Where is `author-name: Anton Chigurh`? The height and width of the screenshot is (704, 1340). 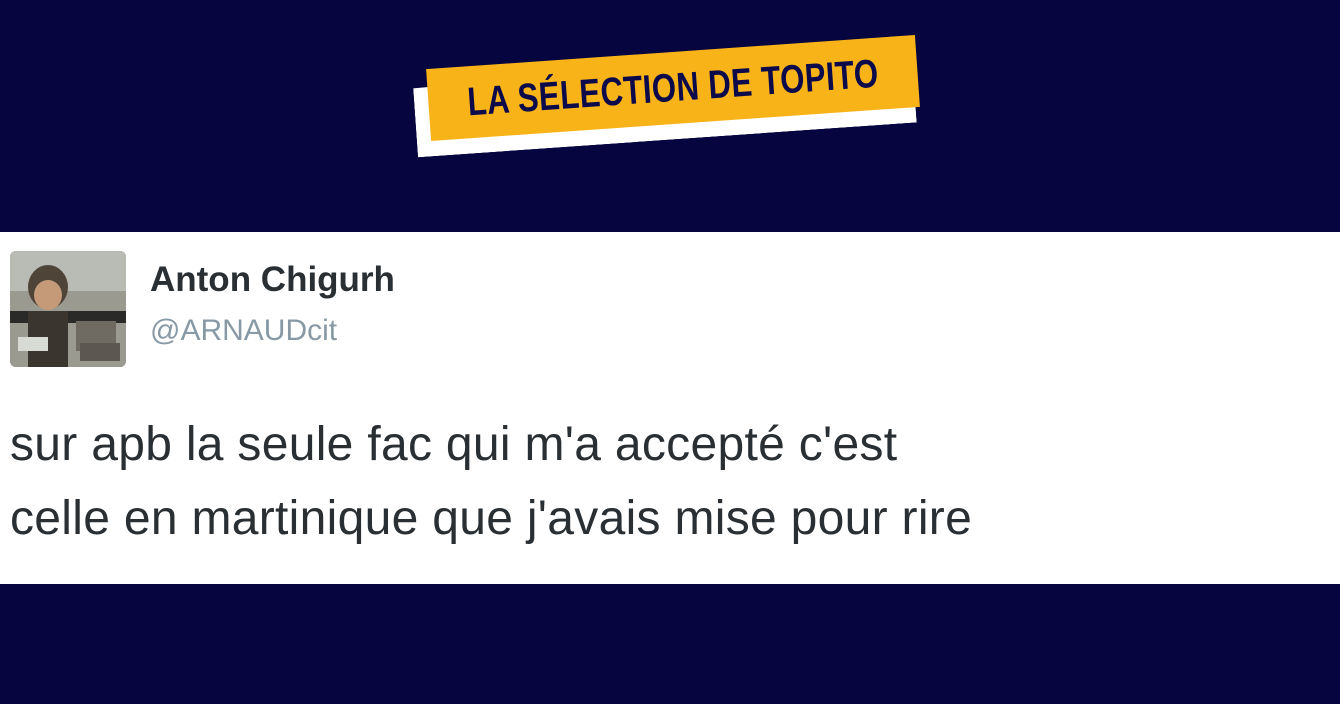 author-name: Anton Chigurh is located at coordinates (272, 280).